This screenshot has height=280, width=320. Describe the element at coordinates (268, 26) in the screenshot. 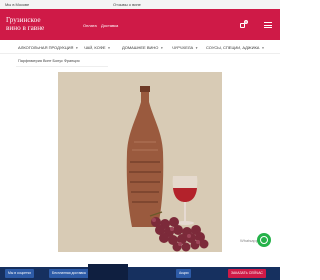

I see `menu-button` at that location.